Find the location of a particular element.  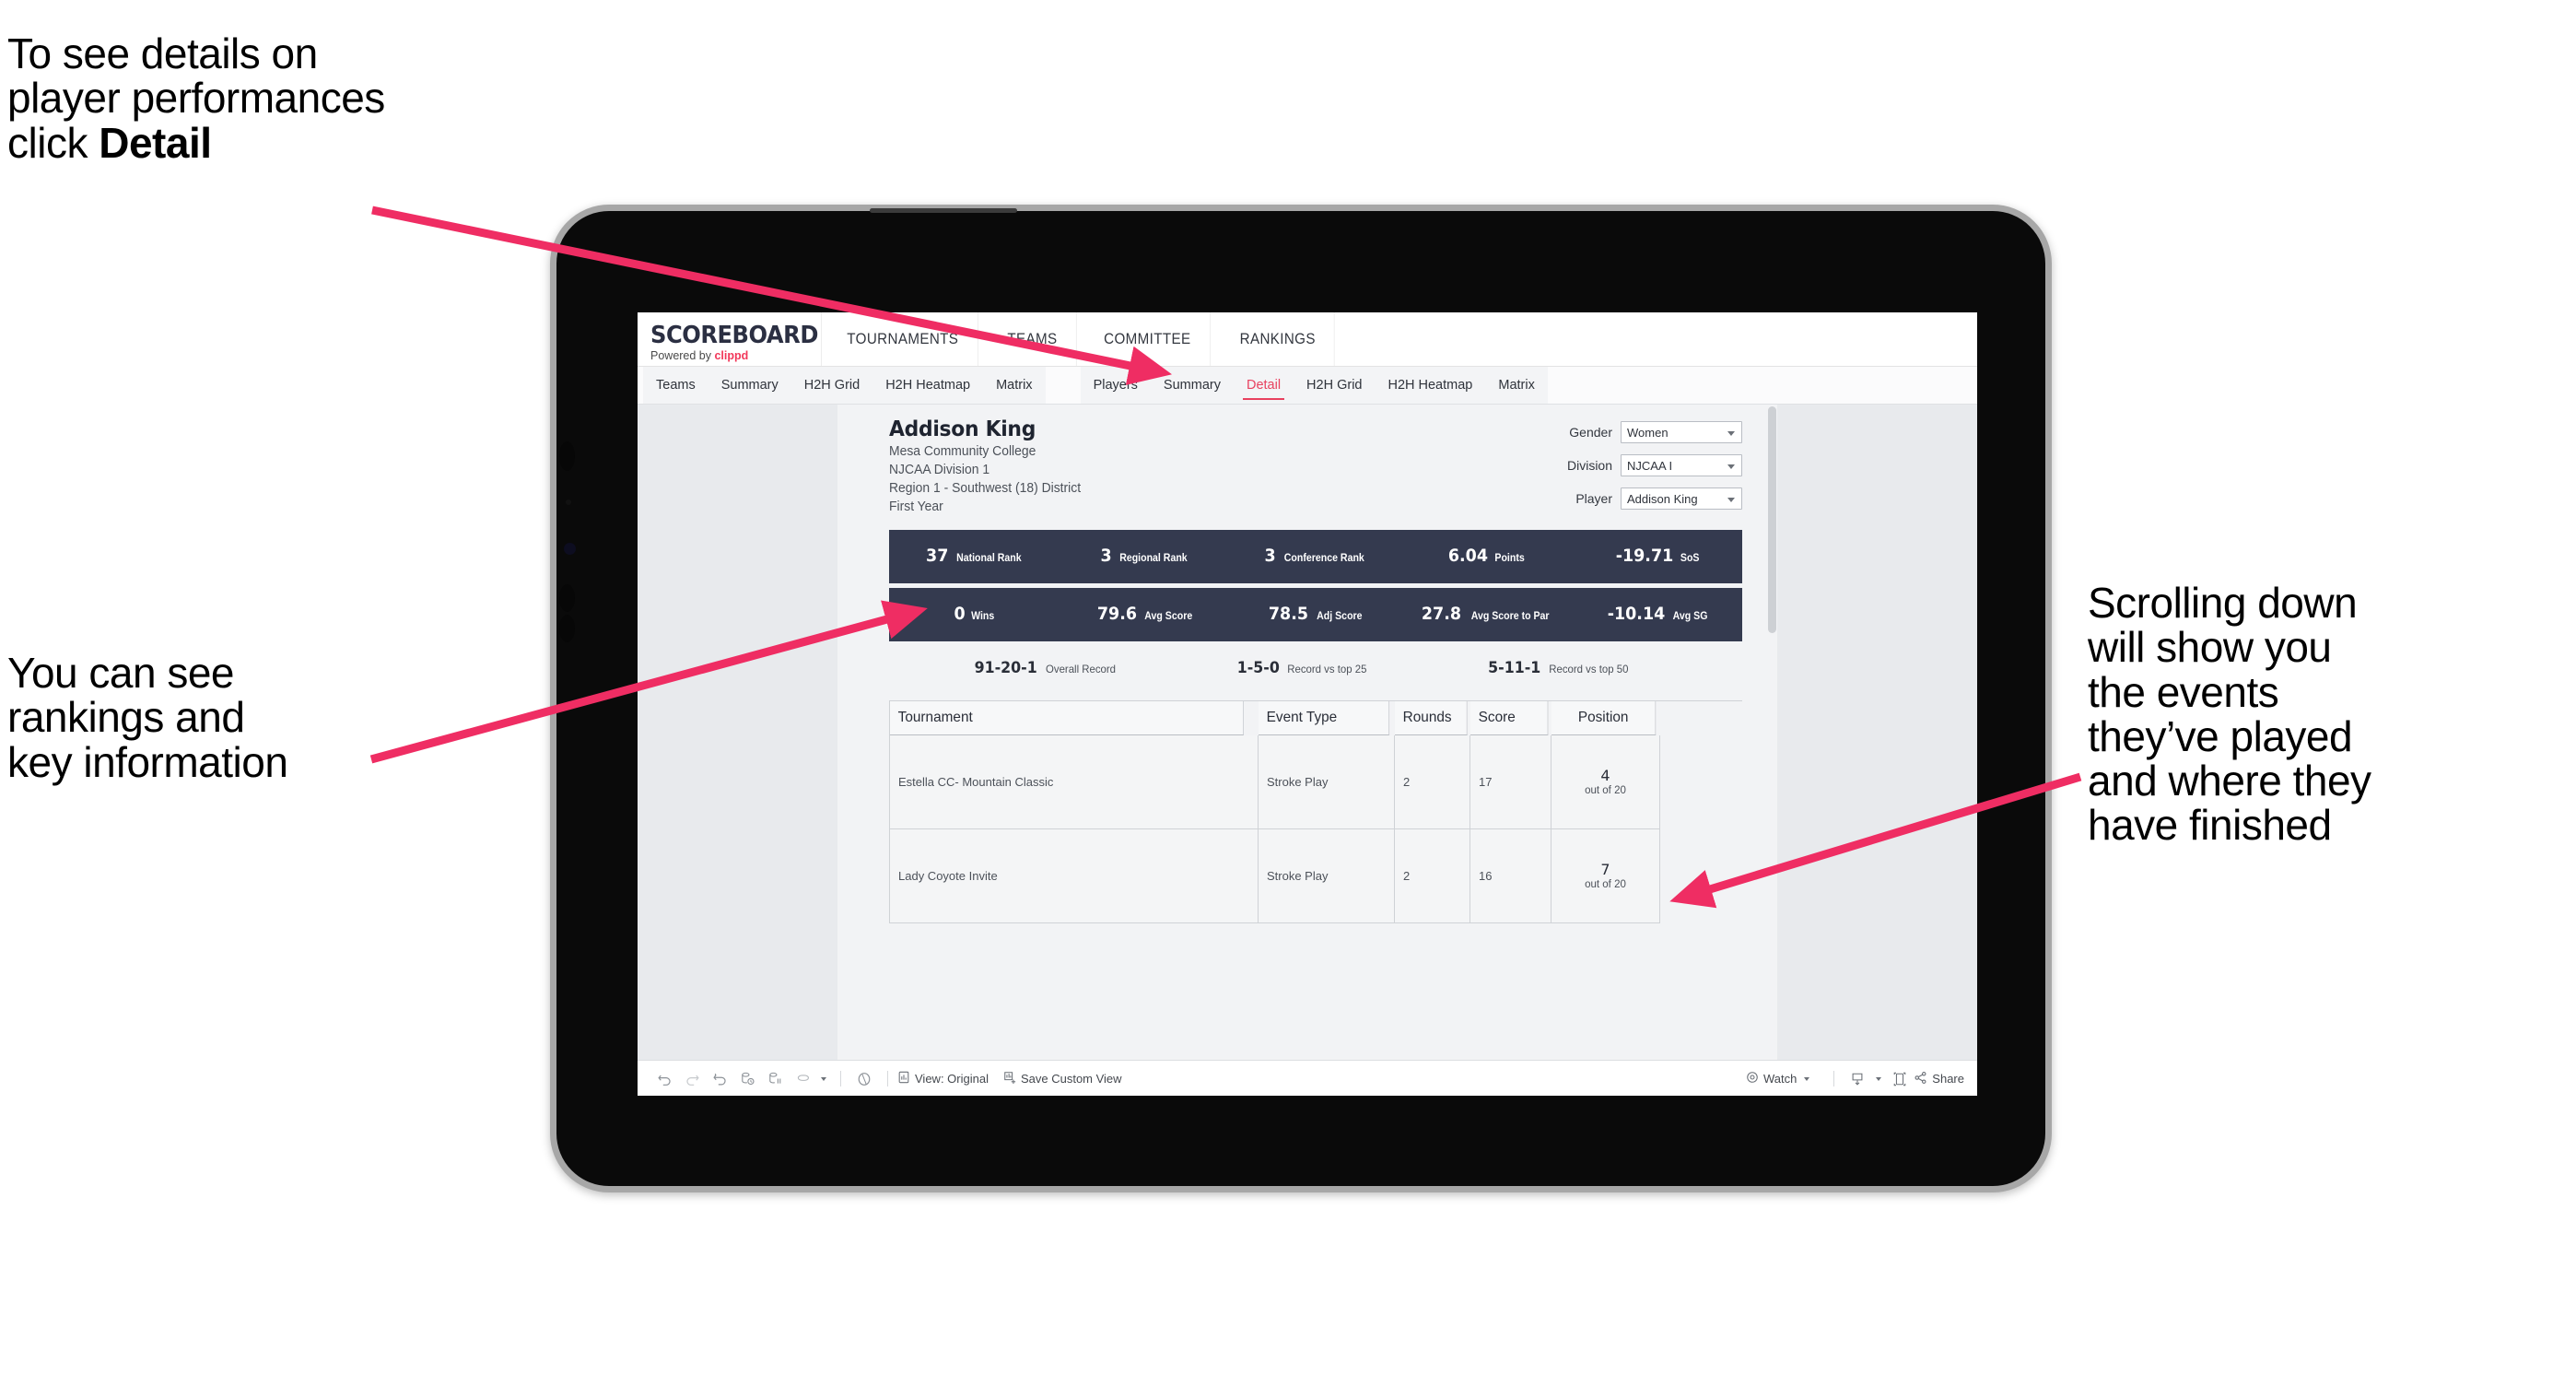

column-header-tournament: Tournament is located at coordinates (1067, 718).